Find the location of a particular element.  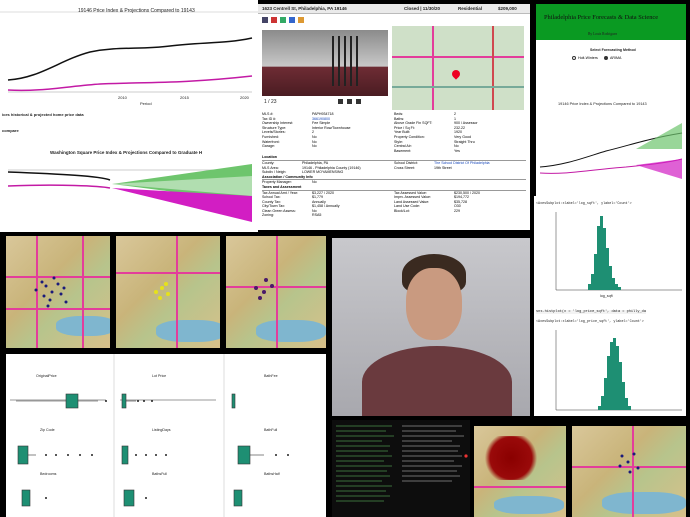

location-pin-icon is located at coordinates (456, 74).